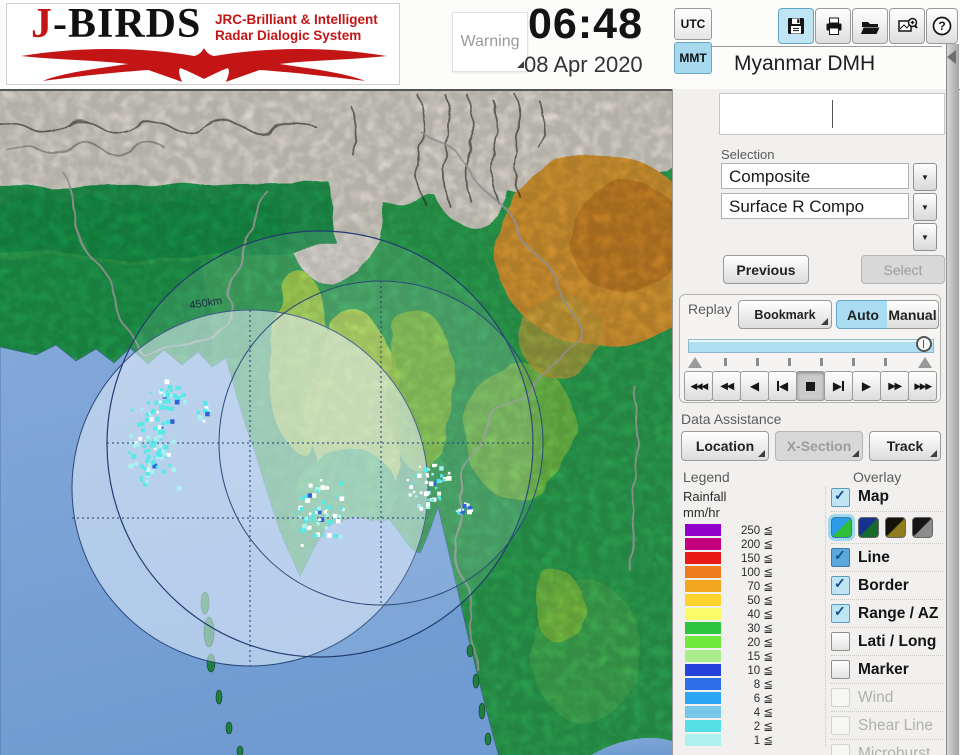 The image size is (960, 755). What do you see at coordinates (763, 713) in the screenshot?
I see `legend-value: 4 ≦` at bounding box center [763, 713].